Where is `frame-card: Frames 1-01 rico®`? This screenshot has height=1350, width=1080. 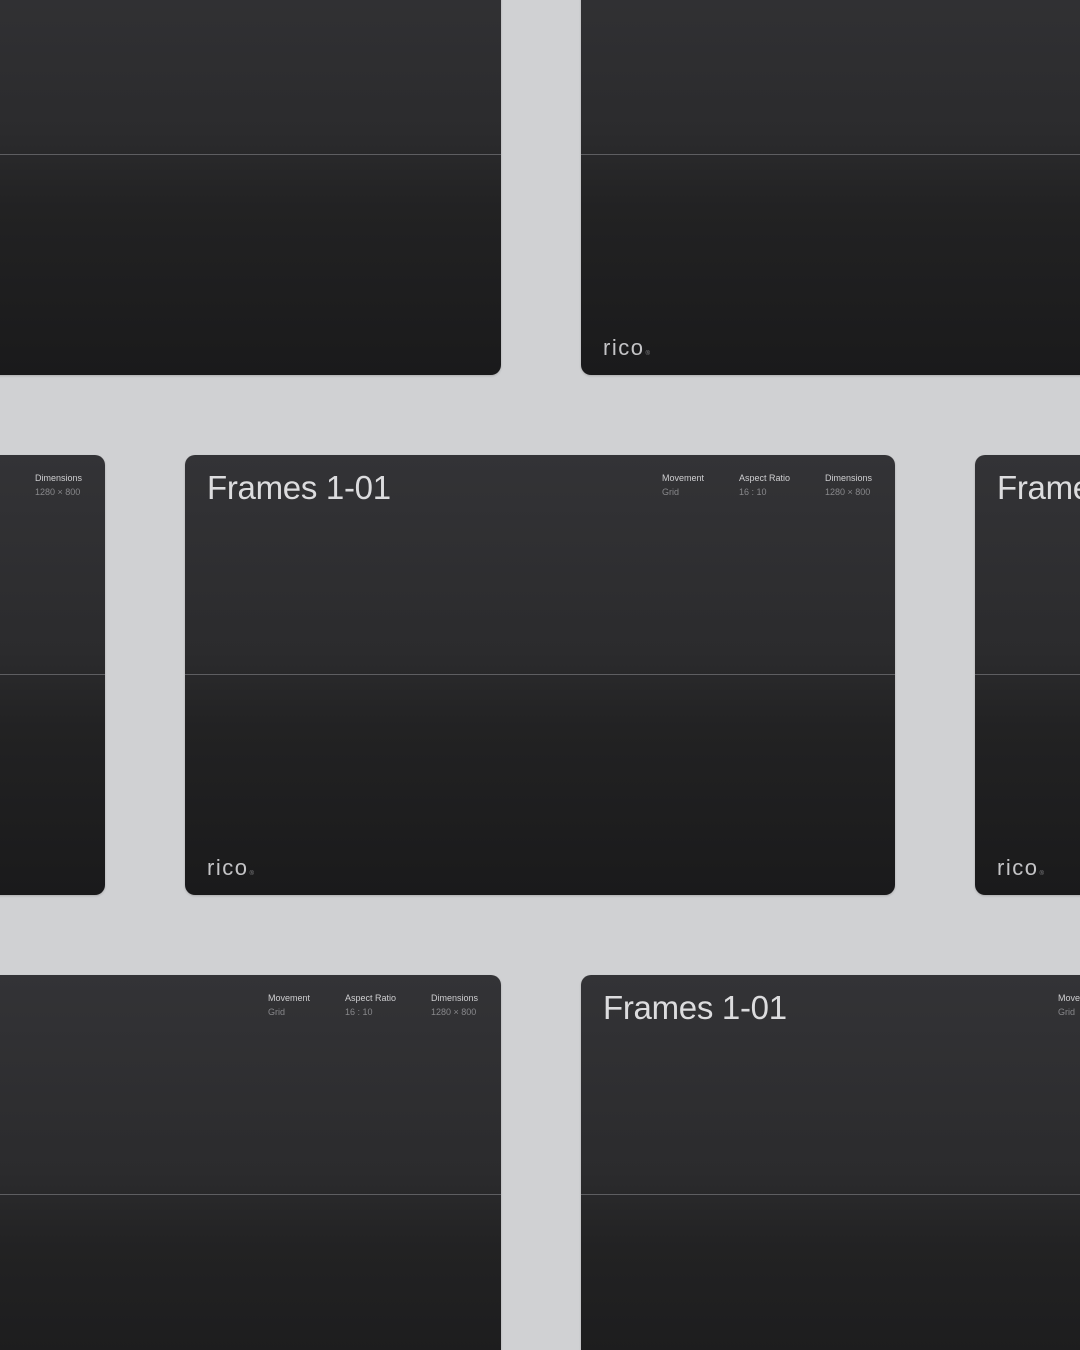
frame-card: Frames 1-01 rico® is located at coordinates (1027, 675).